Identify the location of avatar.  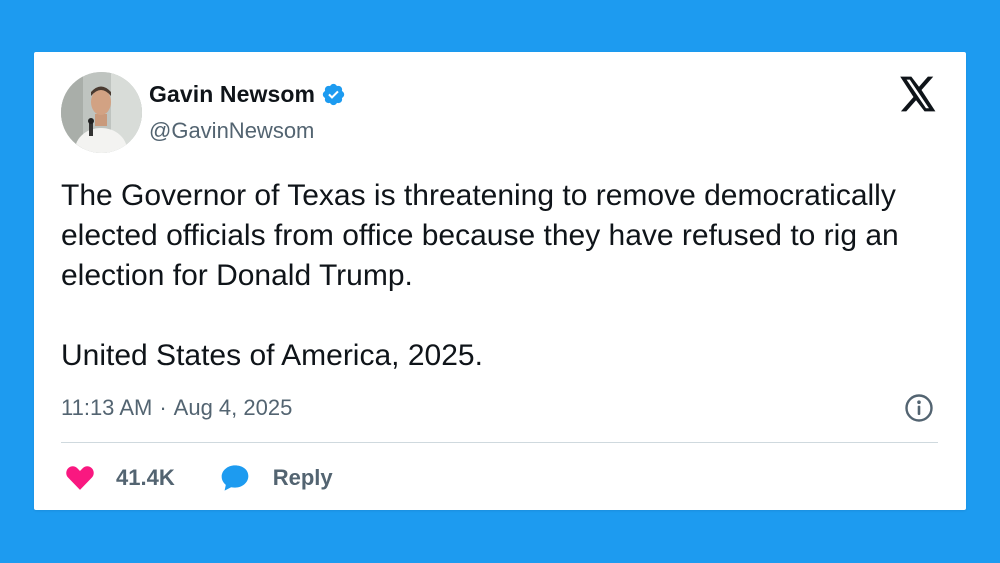
(101, 112).